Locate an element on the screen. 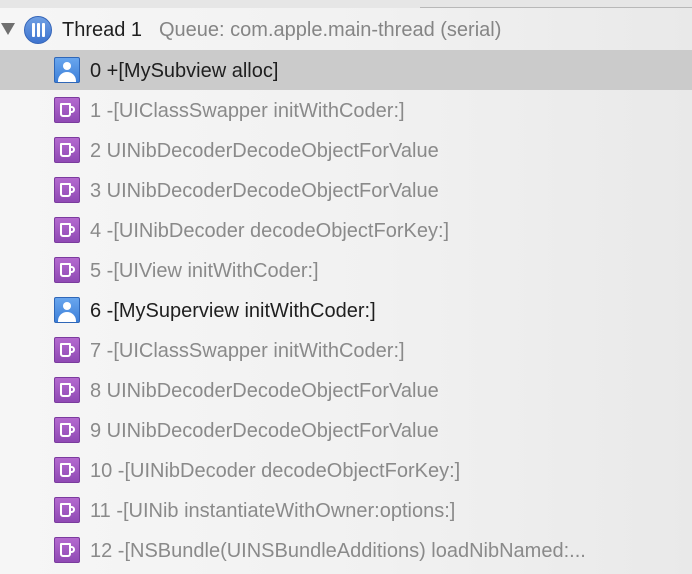 This screenshot has height=574, width=692. stack-frame-row: 10 -[UINibDecoder decodeObjectForKey:] is located at coordinates (346, 470).